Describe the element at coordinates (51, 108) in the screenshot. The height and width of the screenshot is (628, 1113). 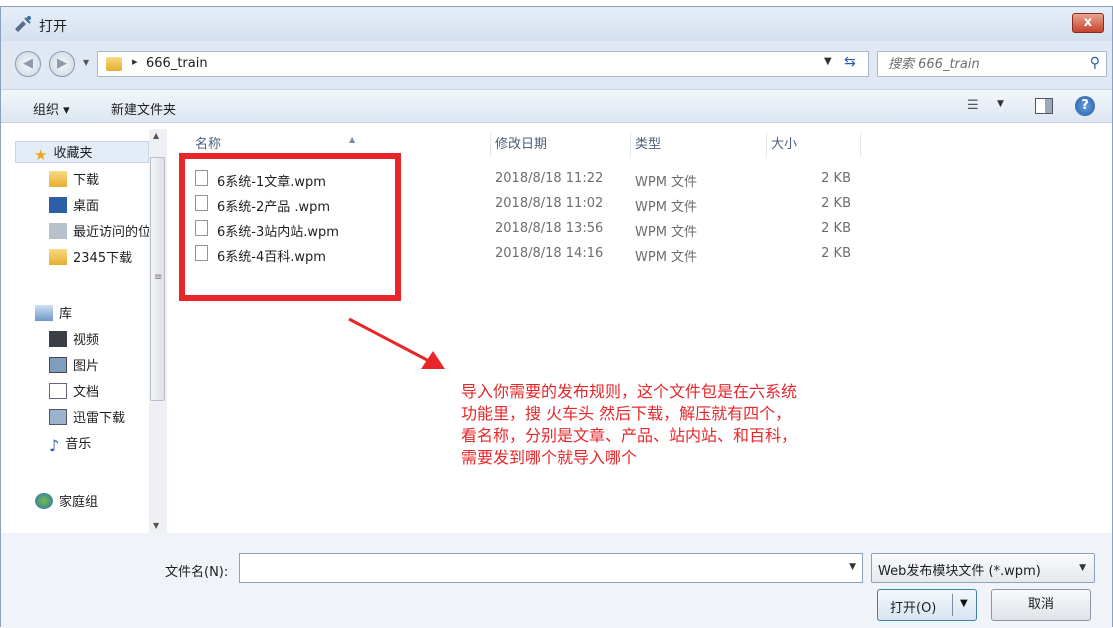
I see `organize-button: 组织 ▾` at that location.